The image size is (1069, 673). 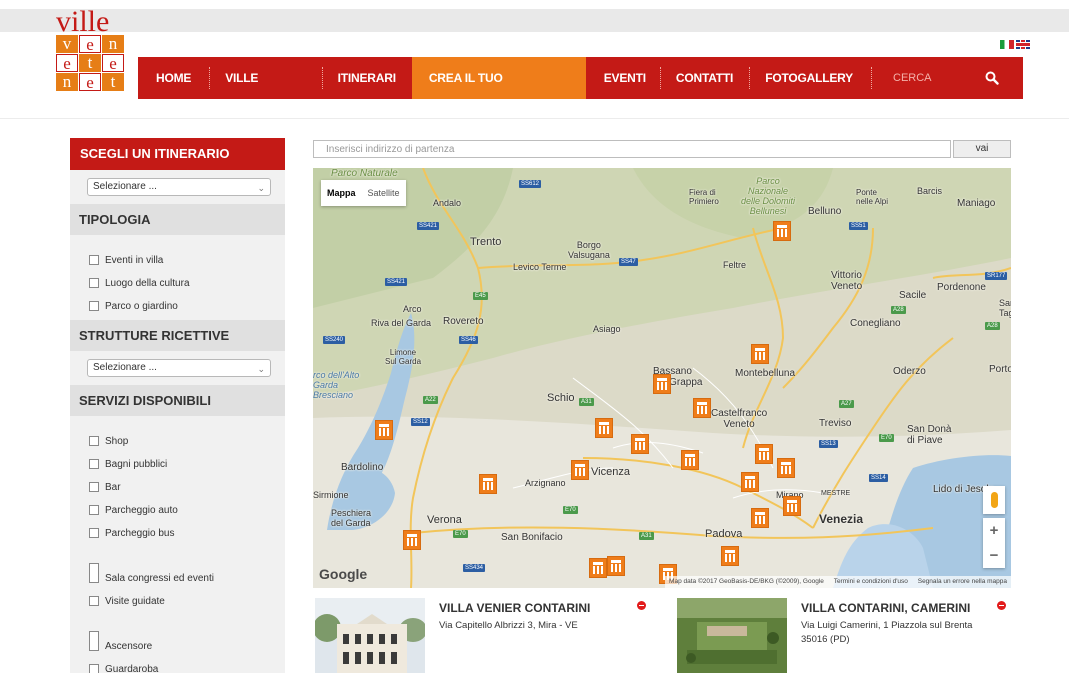 I want to click on itinerary-heading: SCEGLI UN ITINERARIO, so click(x=177, y=154).